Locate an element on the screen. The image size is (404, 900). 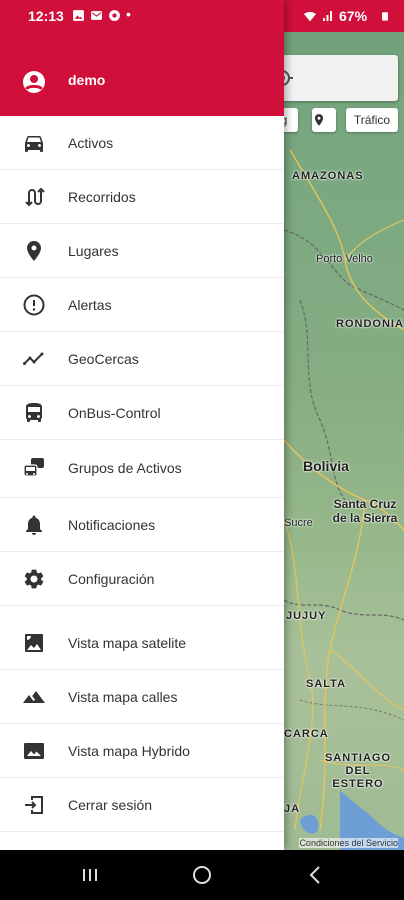
menu-label: Notificaciones is located at coordinates (112, 525).